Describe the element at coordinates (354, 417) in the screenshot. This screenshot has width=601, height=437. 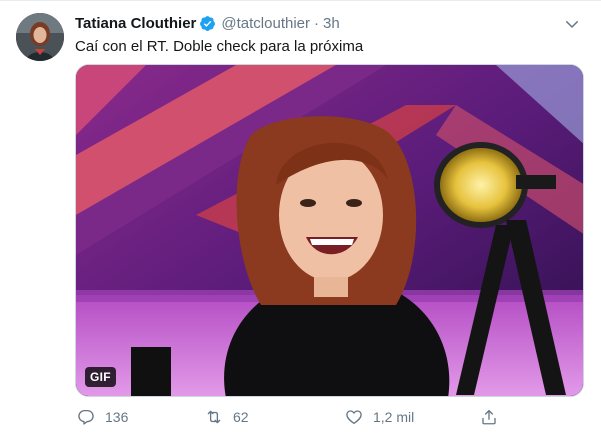
I see `heart-icon` at that location.